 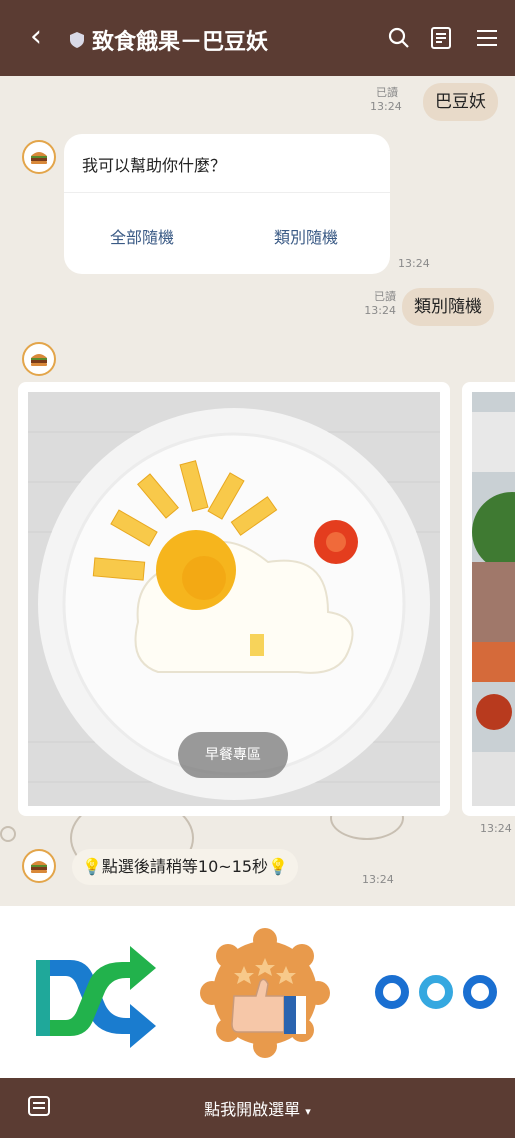 I want to click on bottom-bar: 點我開啟選單 ▾, so click(x=257, y=1108).